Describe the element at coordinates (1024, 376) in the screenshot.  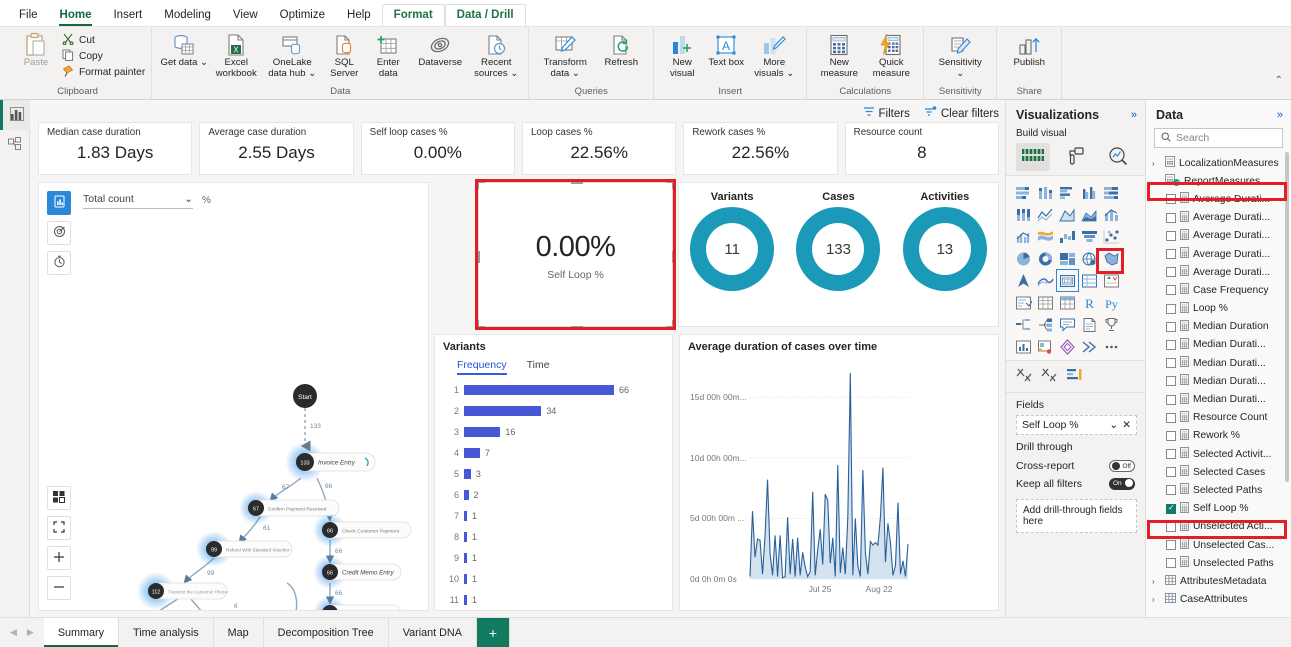
I see `format-tool-icon` at that location.